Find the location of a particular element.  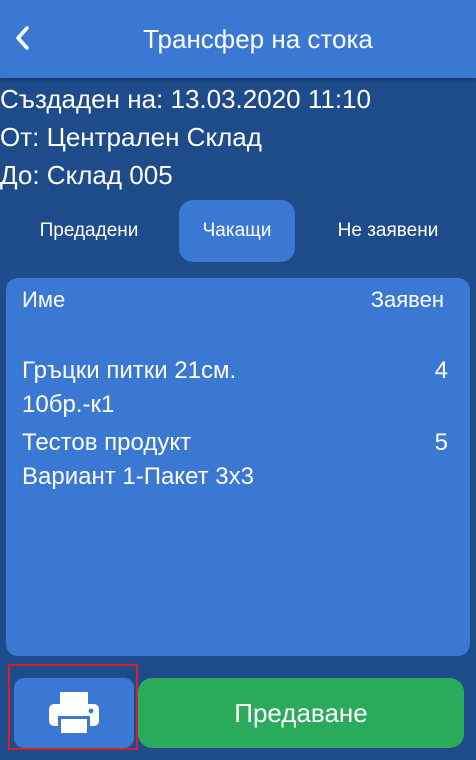

tab-label: Чакащи is located at coordinates (237, 230).